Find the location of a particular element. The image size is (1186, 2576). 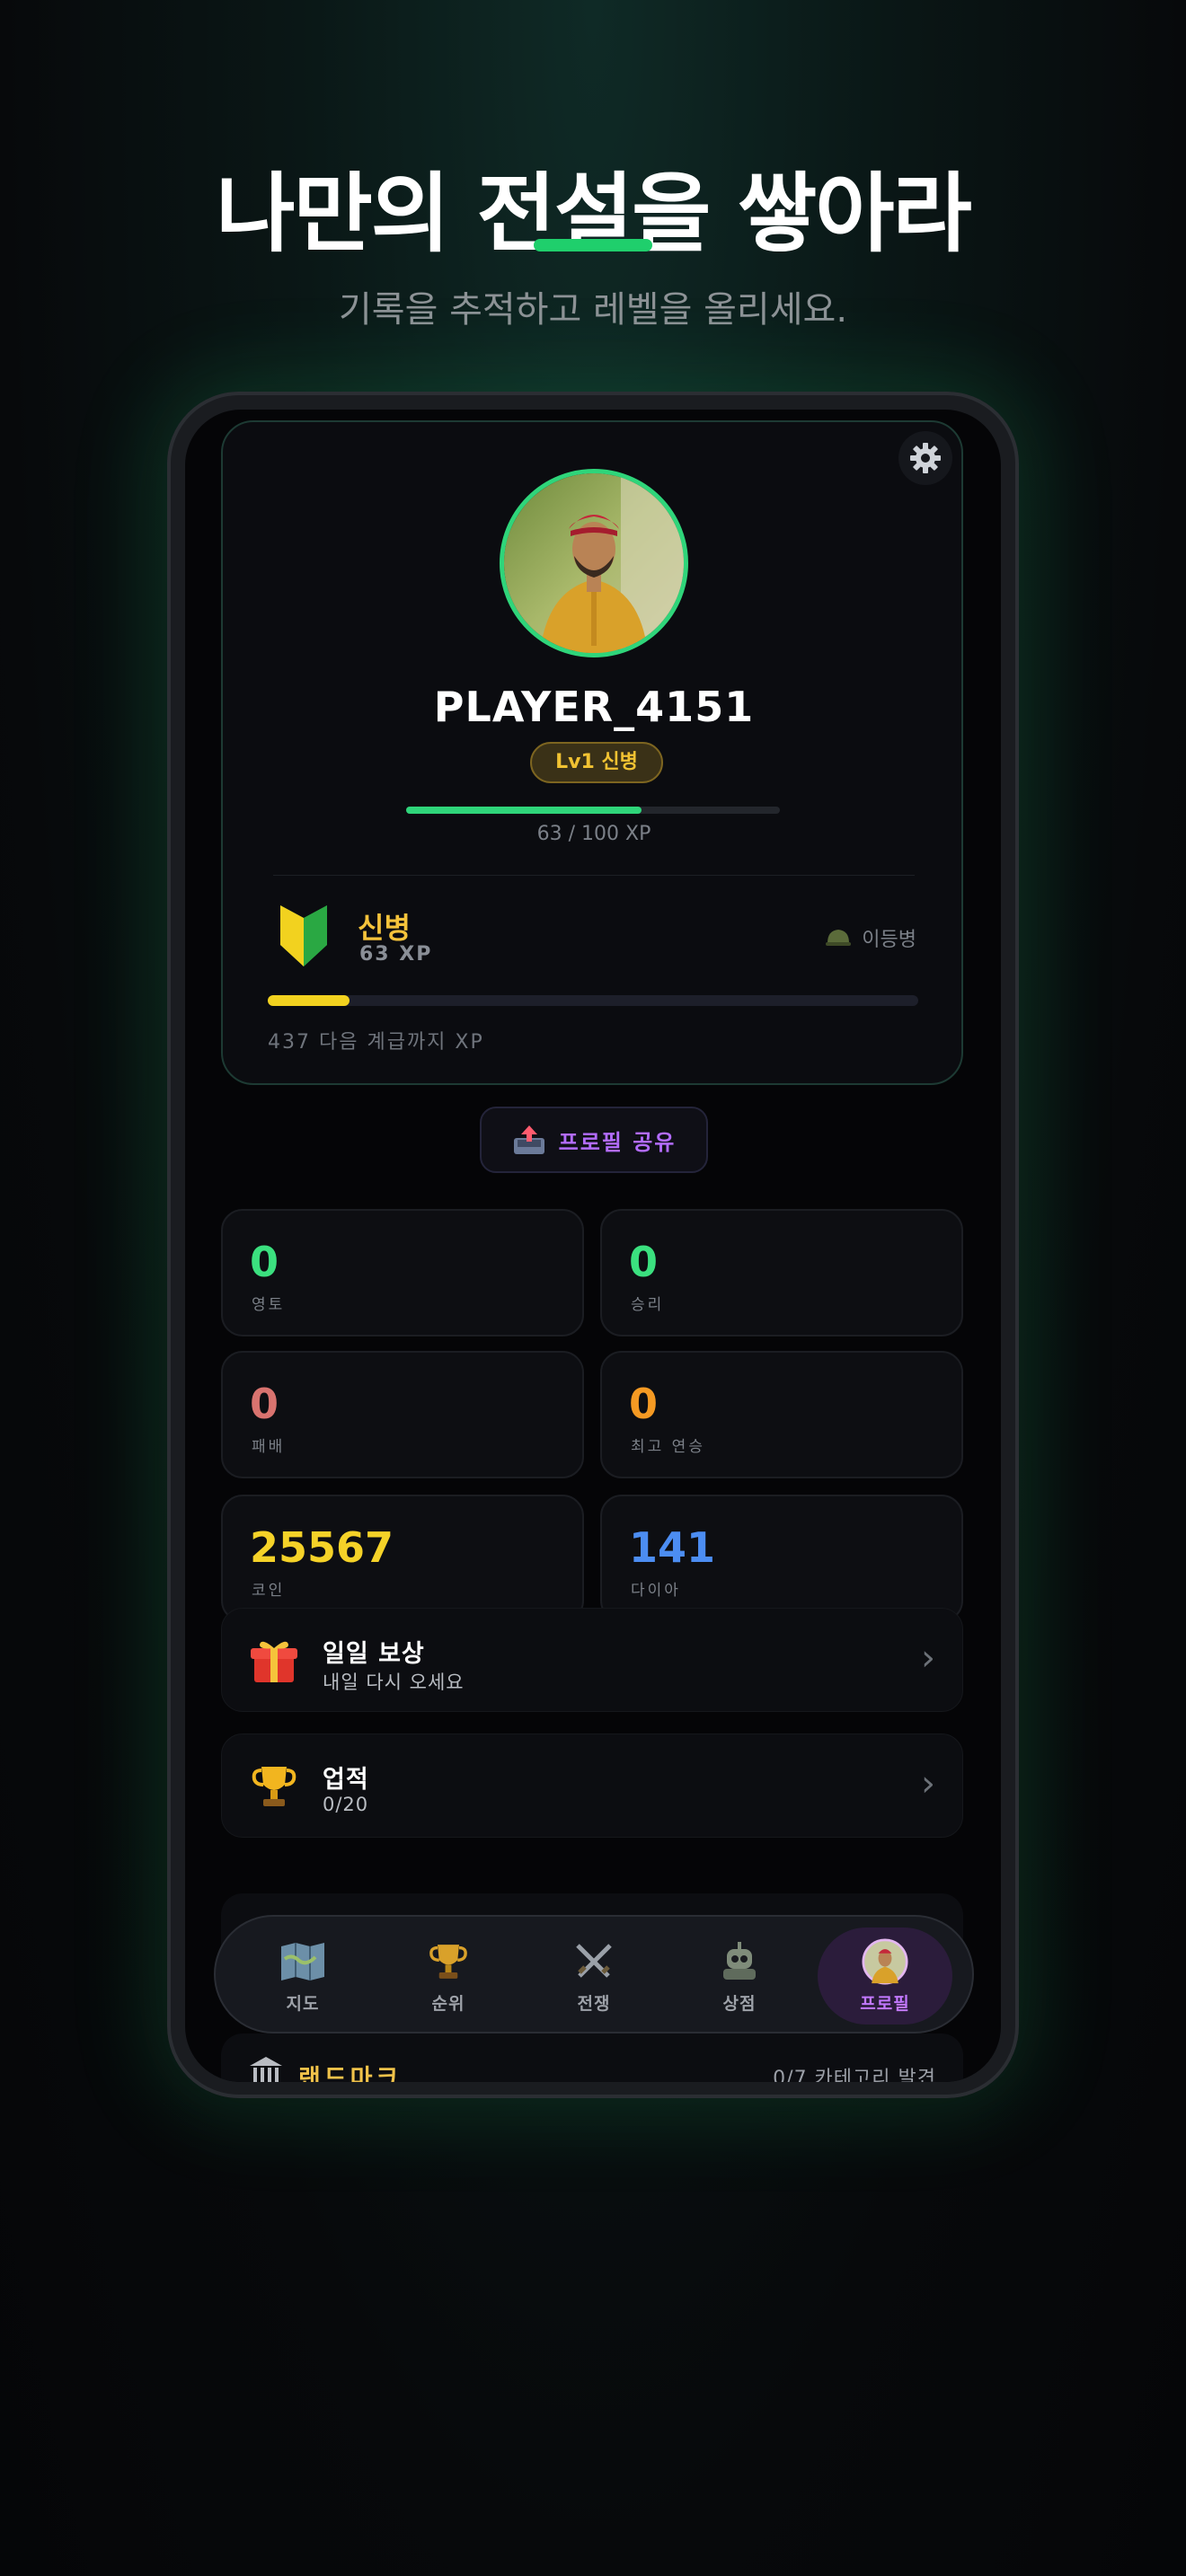

tab-rankings: 순위 is located at coordinates (448, 1976).